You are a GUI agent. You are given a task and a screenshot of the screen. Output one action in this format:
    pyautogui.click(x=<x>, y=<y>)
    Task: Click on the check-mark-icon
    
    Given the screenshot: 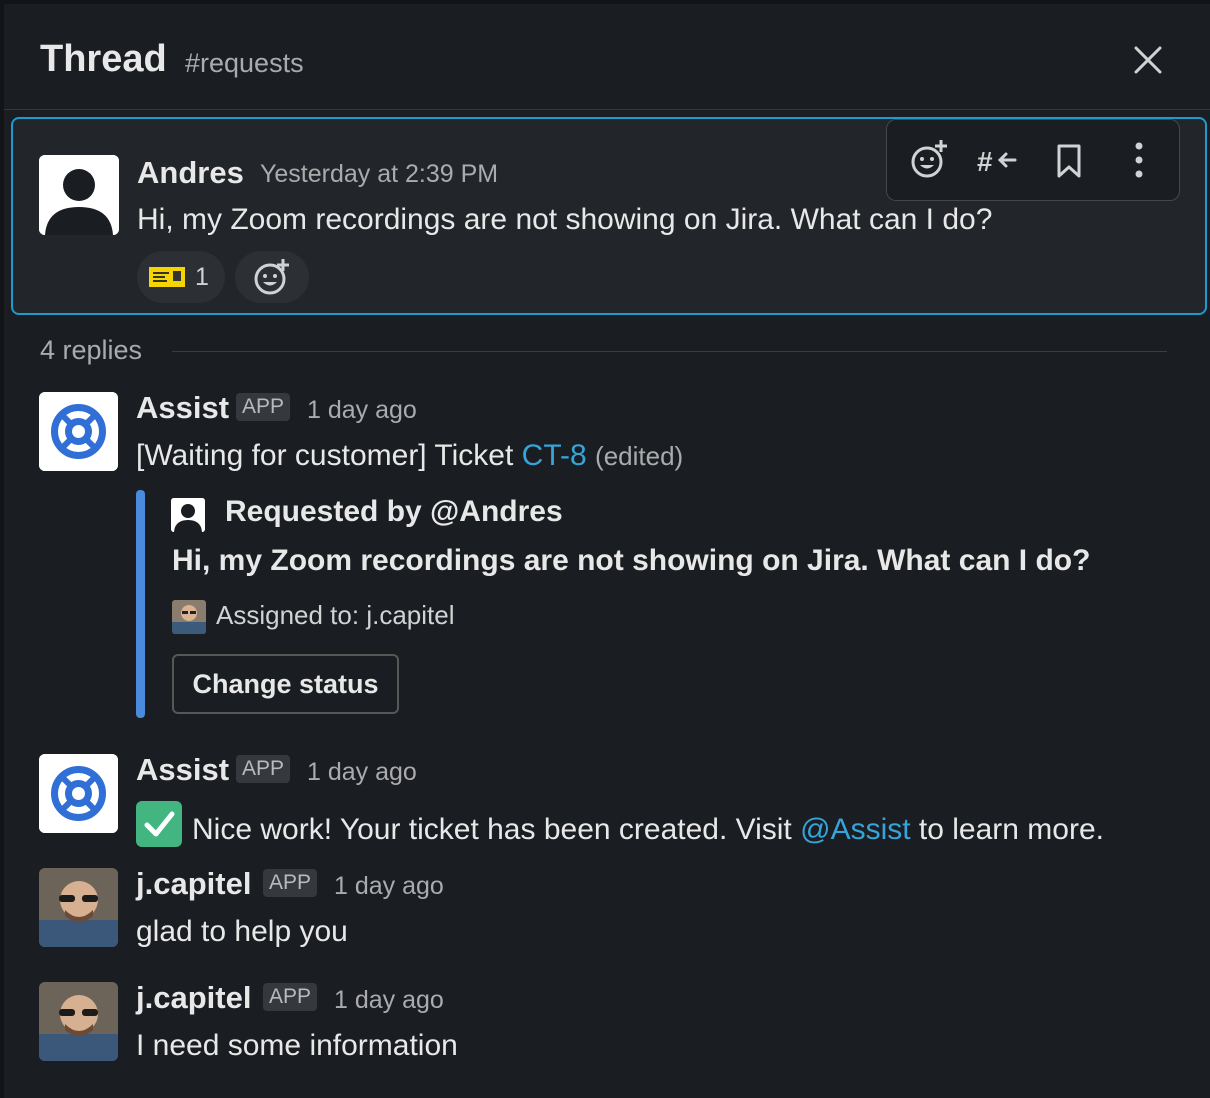 What is the action you would take?
    pyautogui.click(x=159, y=824)
    